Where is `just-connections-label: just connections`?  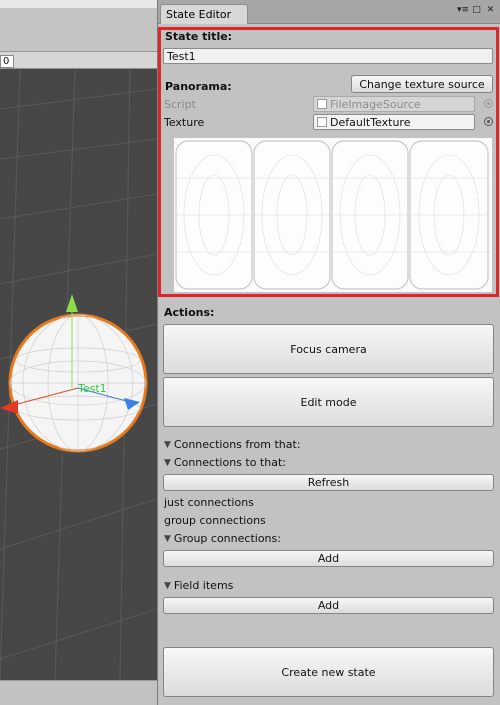 just-connections-label: just connections is located at coordinates (209, 502).